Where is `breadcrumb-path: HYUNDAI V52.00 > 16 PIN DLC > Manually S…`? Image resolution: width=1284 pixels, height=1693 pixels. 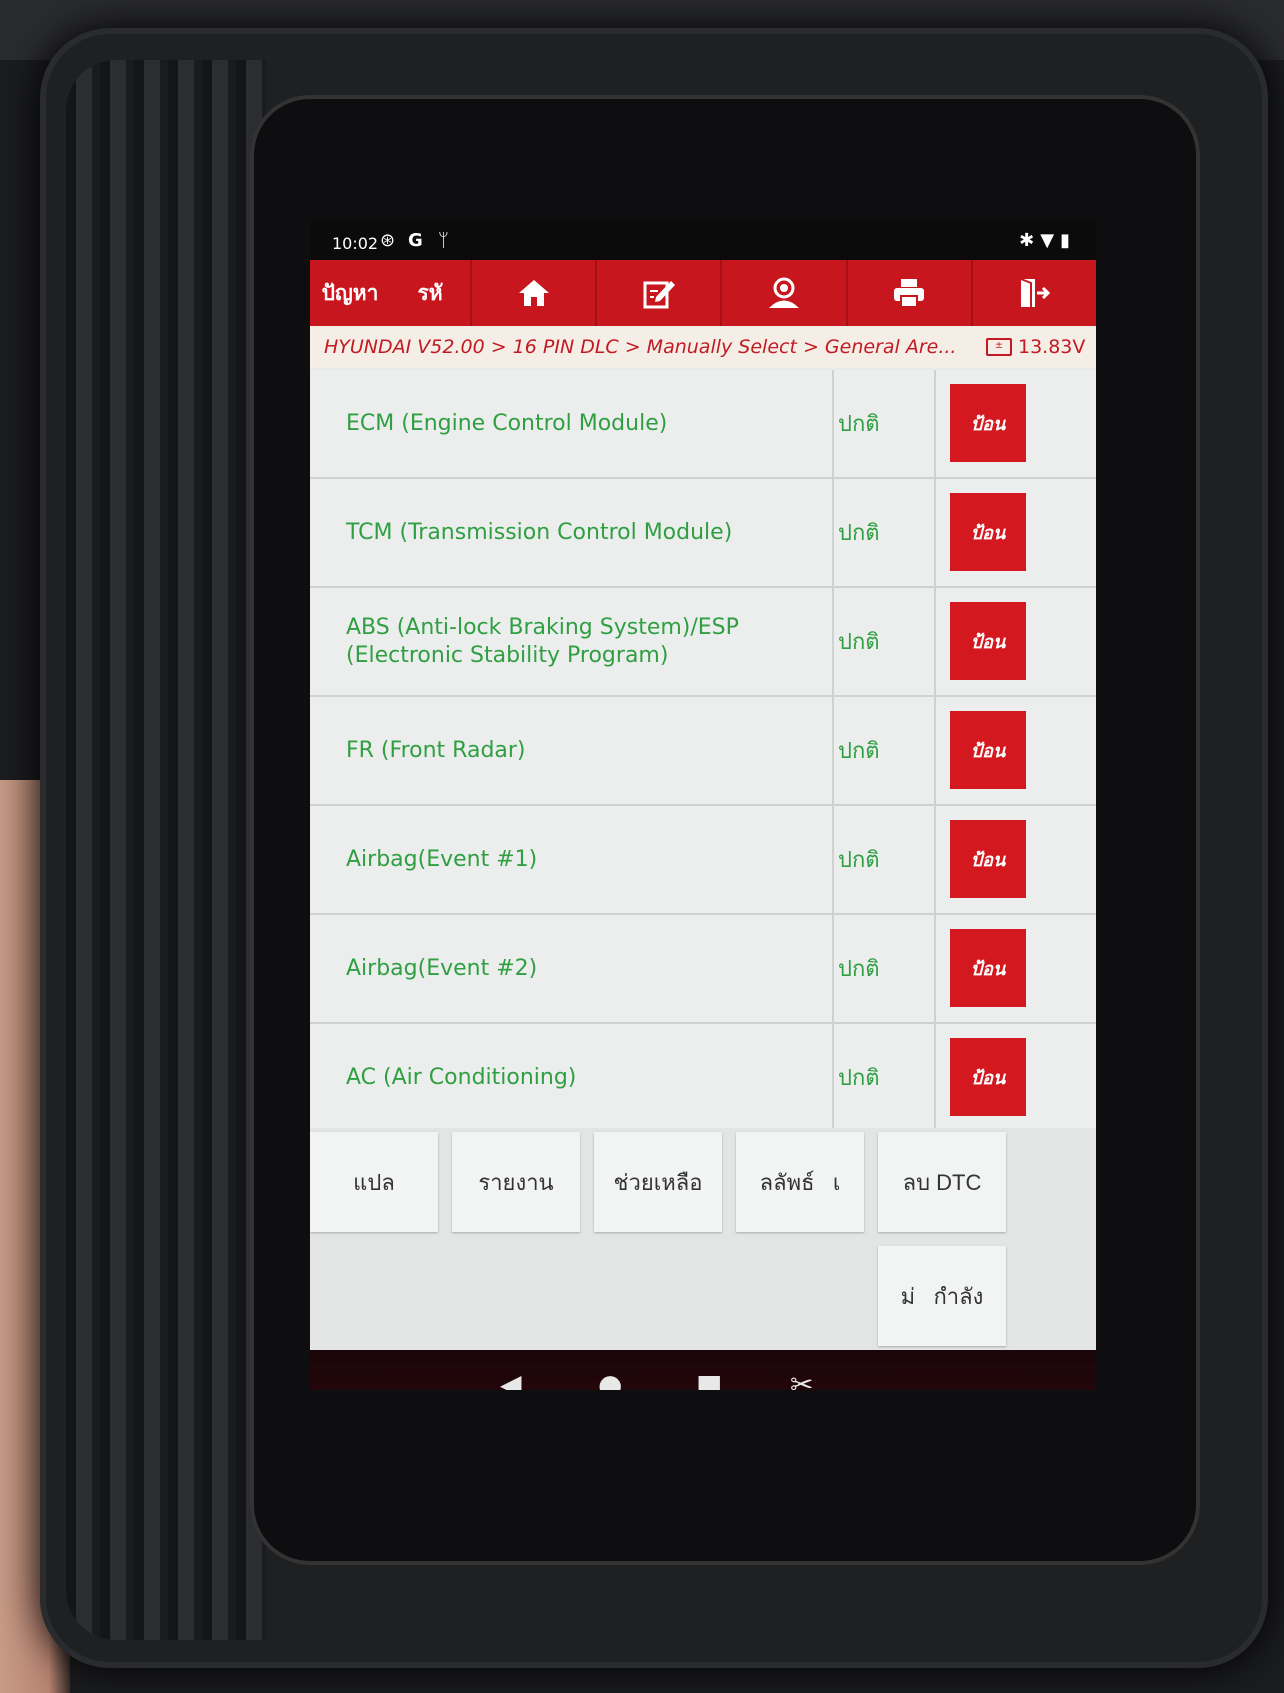 breadcrumb-path: HYUNDAI V52.00 > 16 PIN DLC > Manually S… is located at coordinates (640, 347).